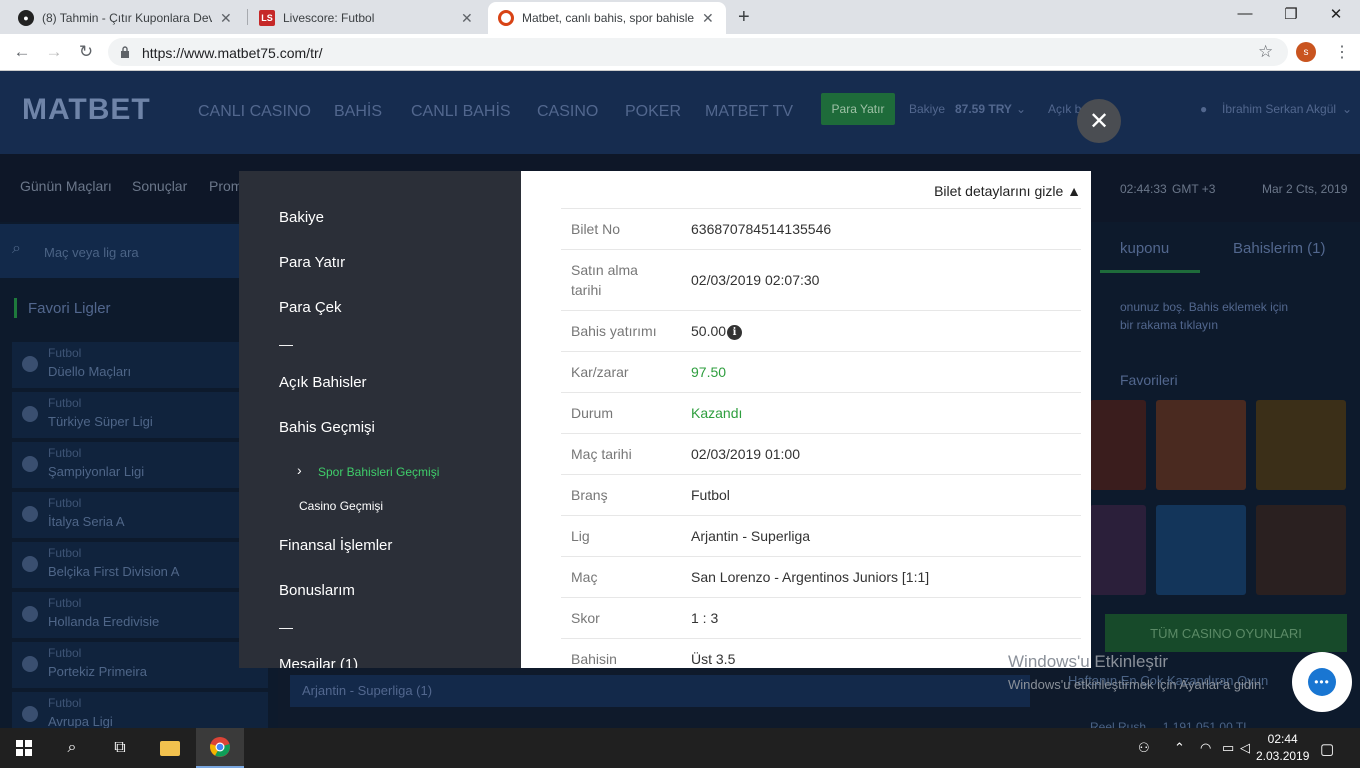 The width and height of the screenshot is (1360, 768). What do you see at coordinates (54, 52) in the screenshot?
I see `forward-icon: →` at bounding box center [54, 52].